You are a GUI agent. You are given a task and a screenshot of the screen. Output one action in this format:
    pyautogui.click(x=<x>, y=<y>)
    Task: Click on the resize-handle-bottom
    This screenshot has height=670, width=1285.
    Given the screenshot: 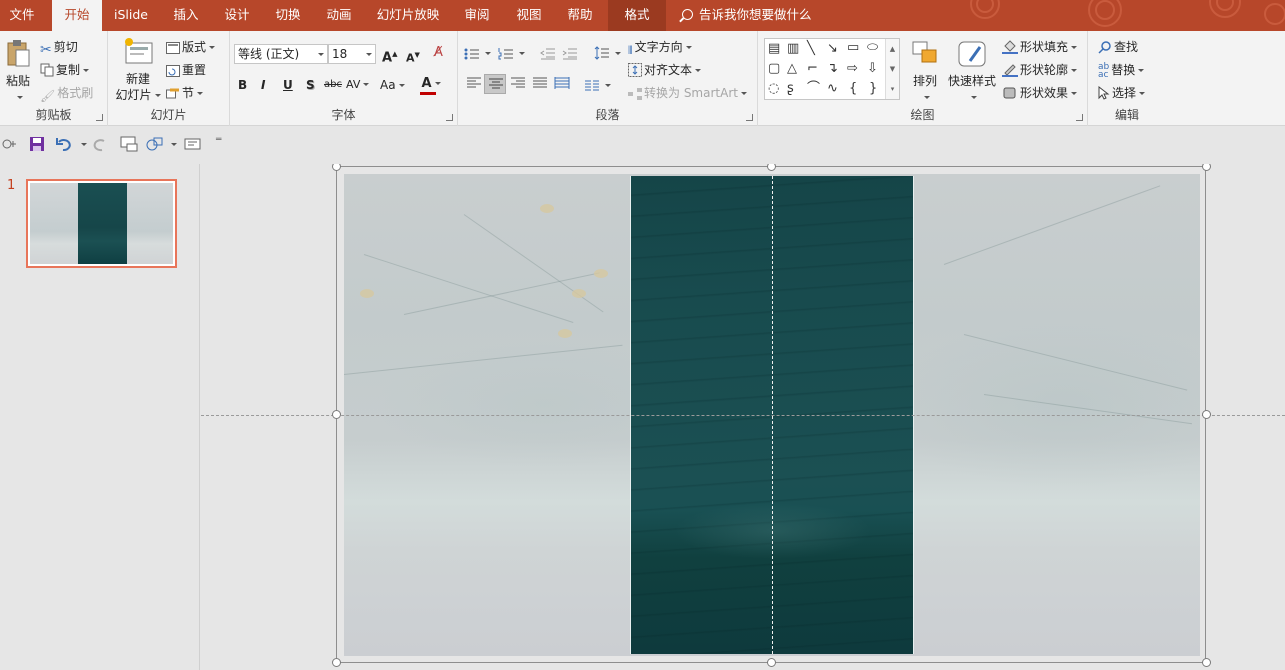 What is the action you would take?
    pyautogui.click(x=771, y=662)
    